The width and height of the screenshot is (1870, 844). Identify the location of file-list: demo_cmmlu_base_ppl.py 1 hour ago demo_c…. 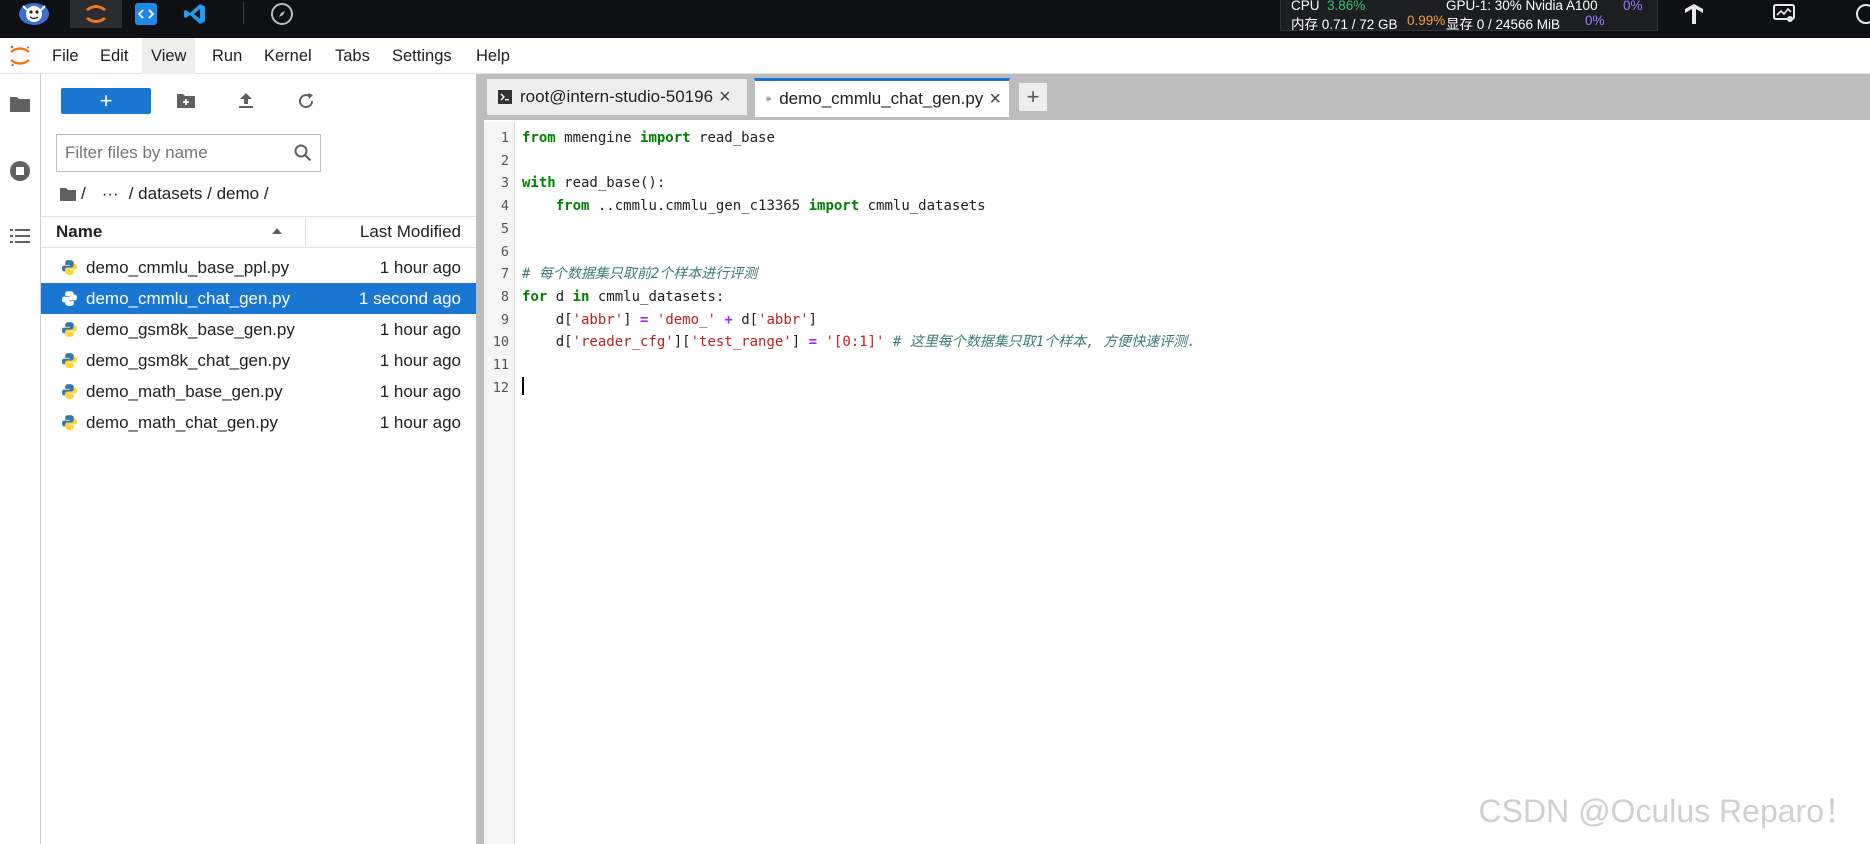
(258, 345).